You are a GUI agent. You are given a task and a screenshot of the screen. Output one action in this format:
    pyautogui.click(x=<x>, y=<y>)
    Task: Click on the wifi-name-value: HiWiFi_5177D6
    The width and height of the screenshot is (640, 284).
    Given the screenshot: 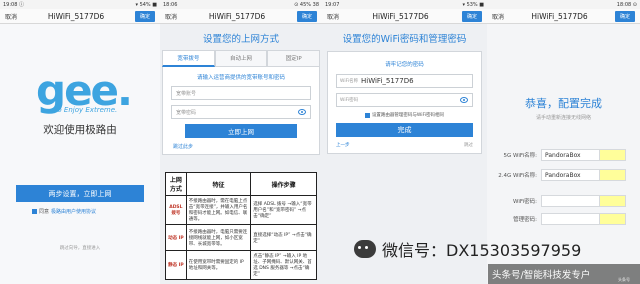 What is the action you would take?
    pyautogui.click(x=387, y=81)
    